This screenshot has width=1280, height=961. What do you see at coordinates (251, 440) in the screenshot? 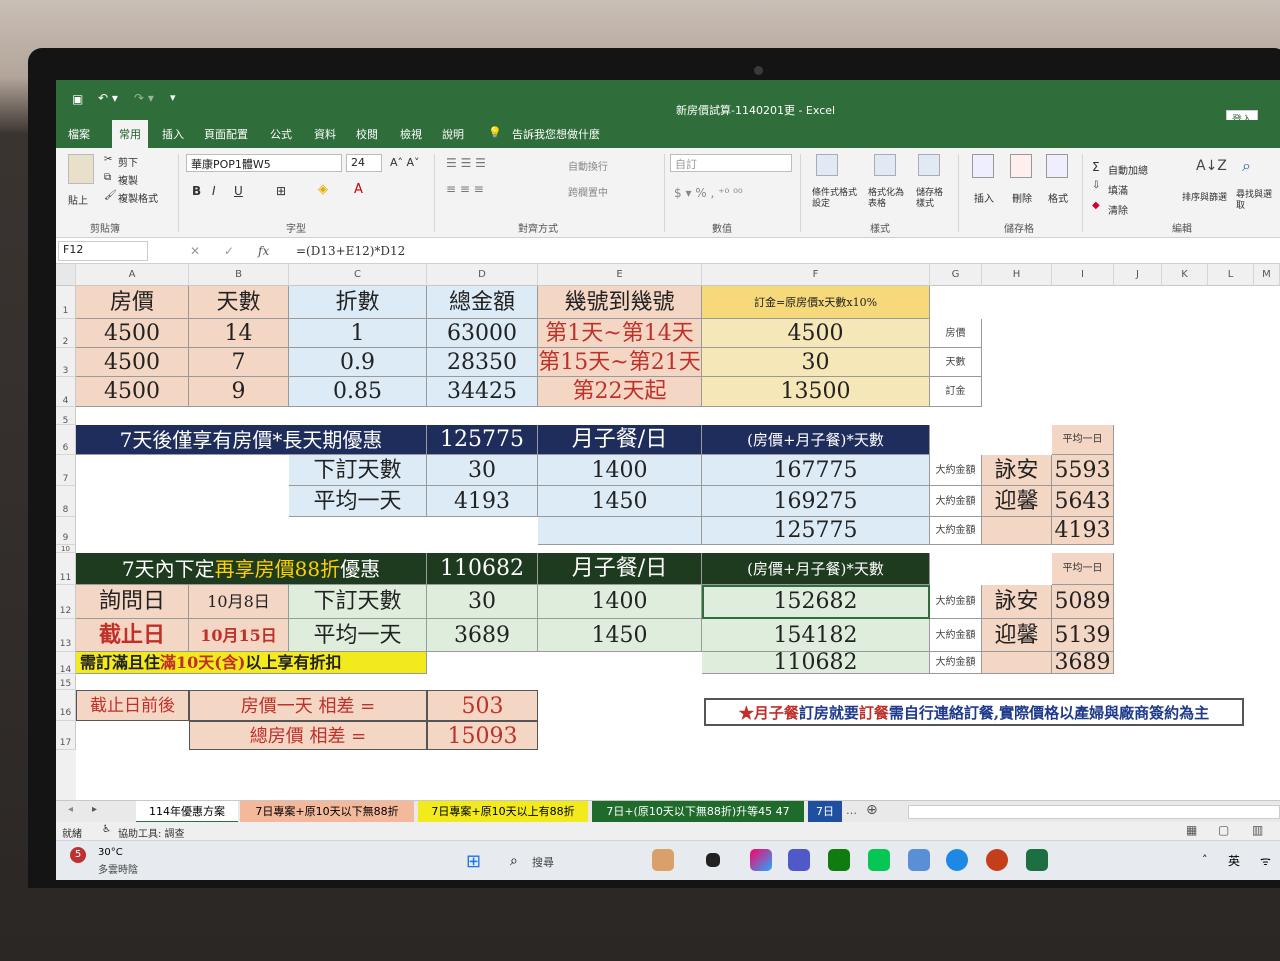
I see `cell-a6-banner: 7天後僅享有房價*長天期優惠` at bounding box center [251, 440].